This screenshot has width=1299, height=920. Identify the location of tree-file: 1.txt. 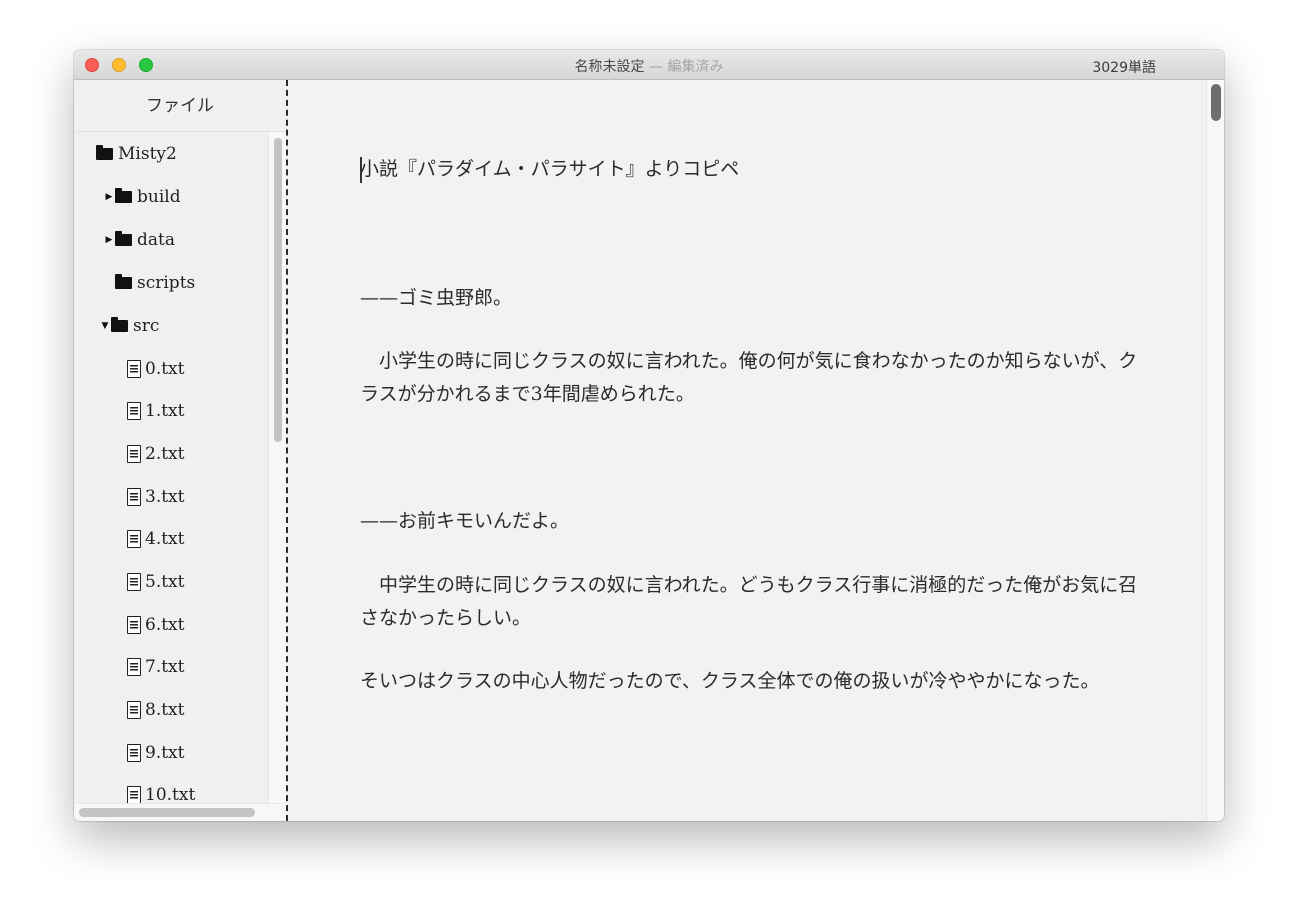
(170, 411).